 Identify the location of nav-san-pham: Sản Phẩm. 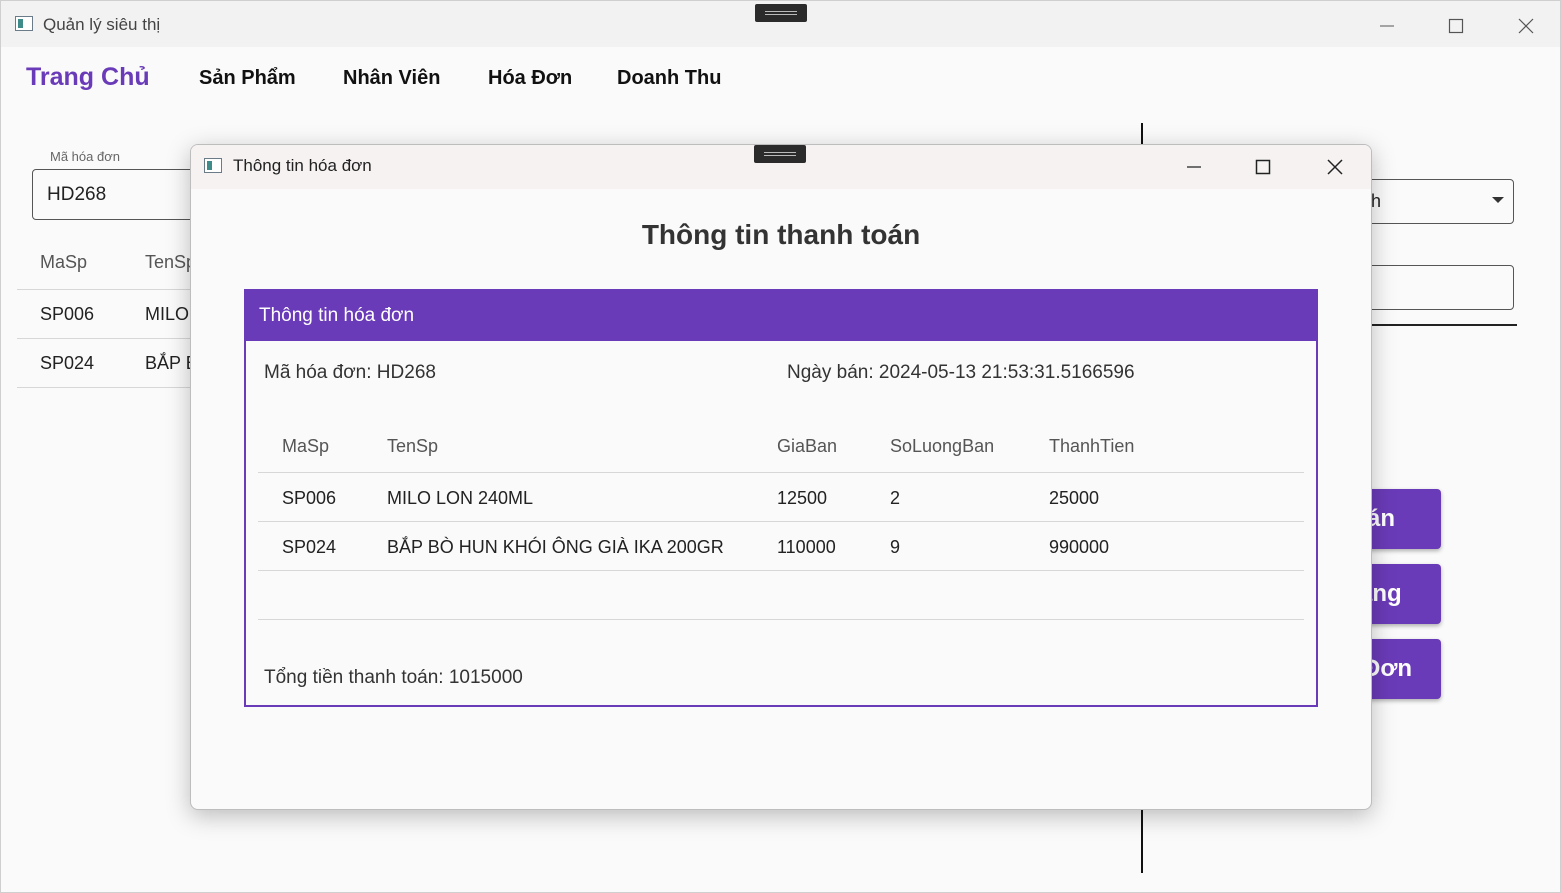
(247, 78).